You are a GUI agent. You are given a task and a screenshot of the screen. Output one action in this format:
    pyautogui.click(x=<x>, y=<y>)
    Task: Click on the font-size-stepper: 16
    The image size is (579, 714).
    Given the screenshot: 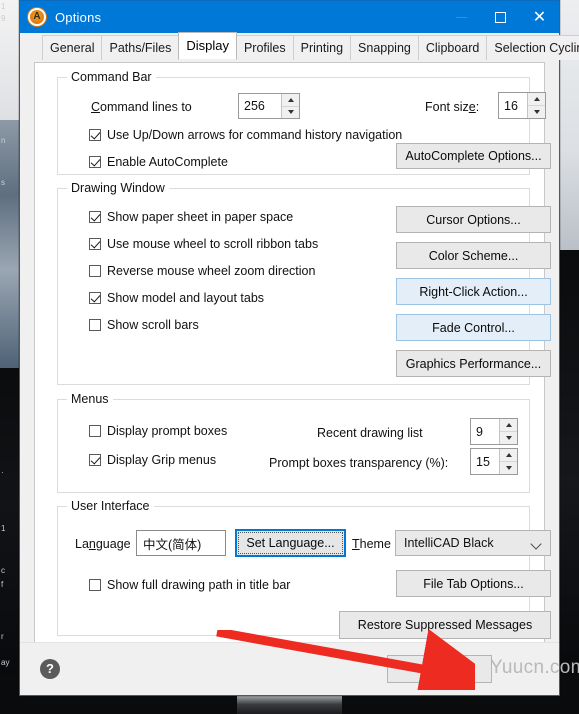 What is the action you would take?
    pyautogui.click(x=522, y=105)
    